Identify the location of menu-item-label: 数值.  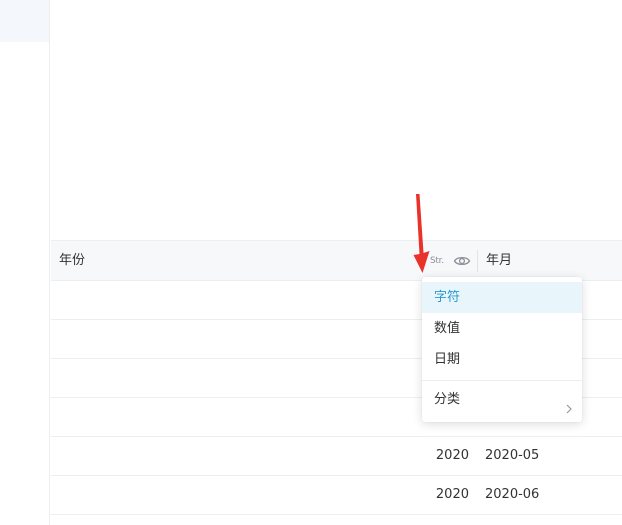
(447, 328).